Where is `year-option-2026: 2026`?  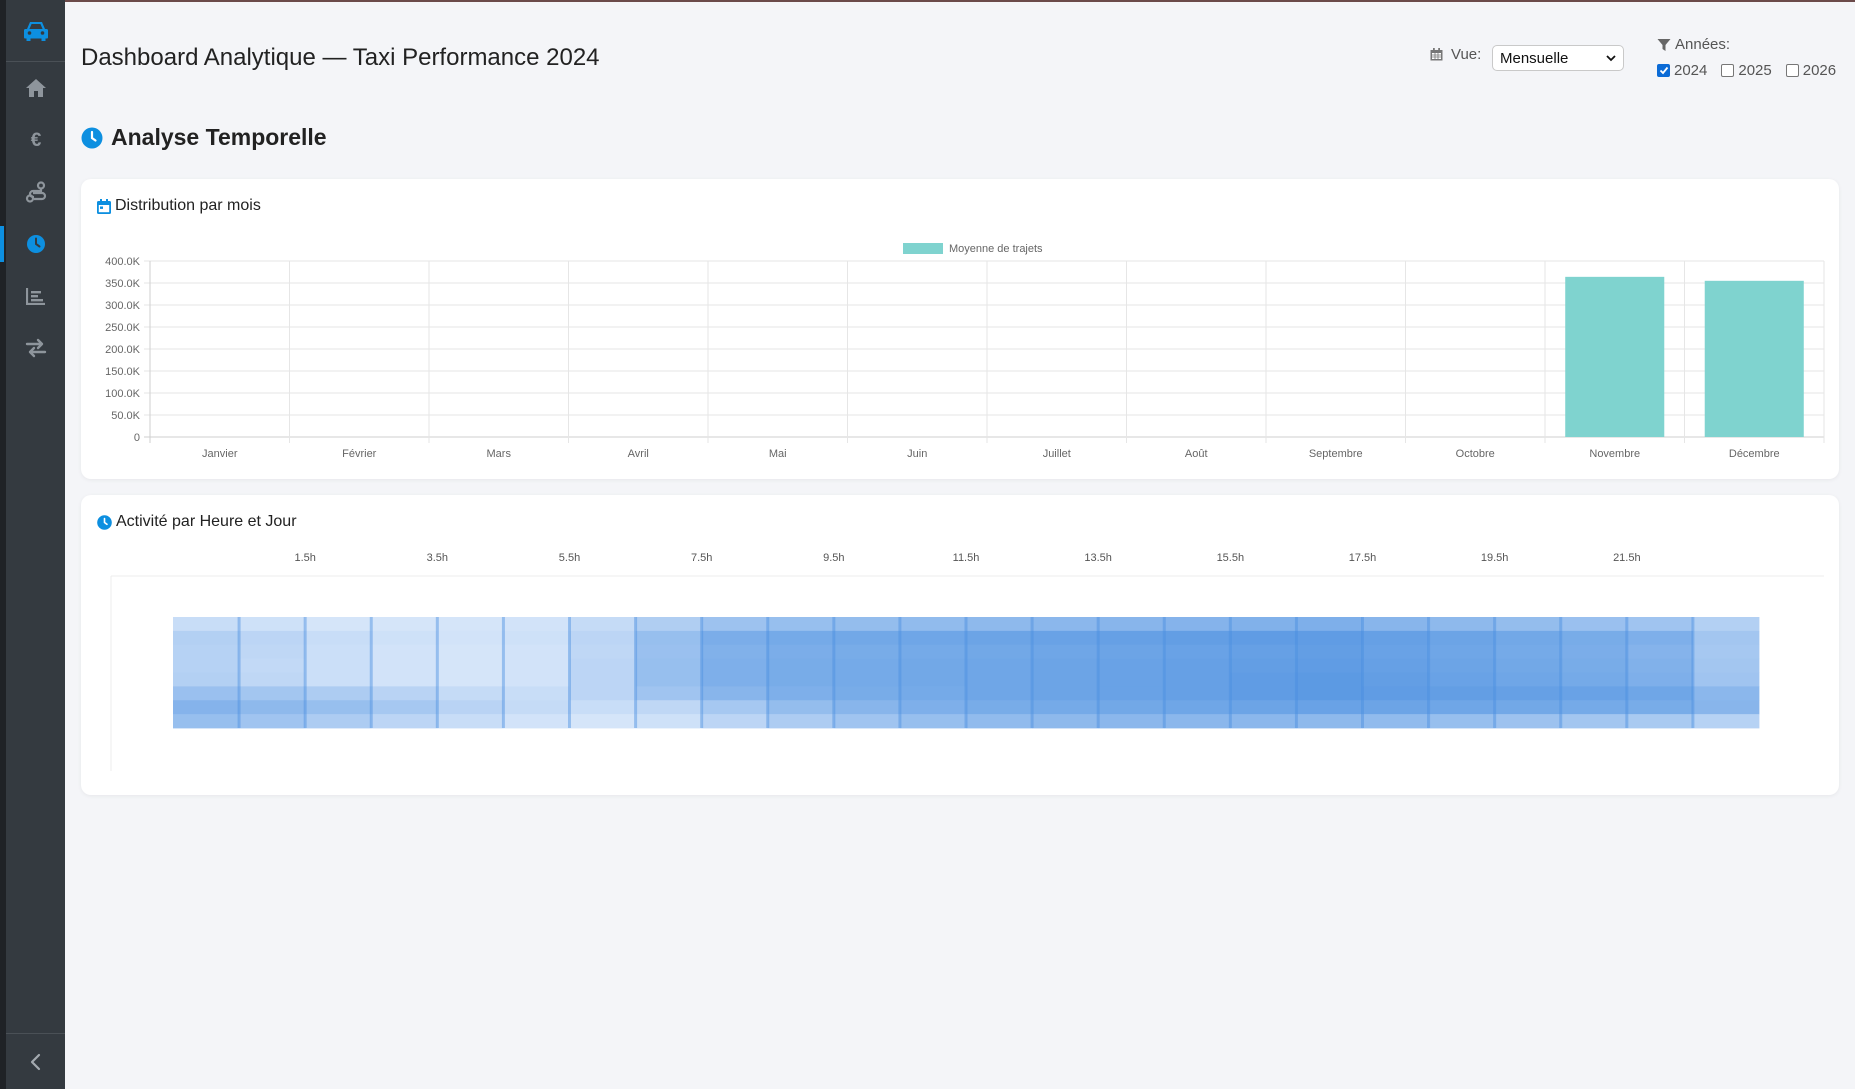
year-option-2026: 2026 is located at coordinates (1811, 70).